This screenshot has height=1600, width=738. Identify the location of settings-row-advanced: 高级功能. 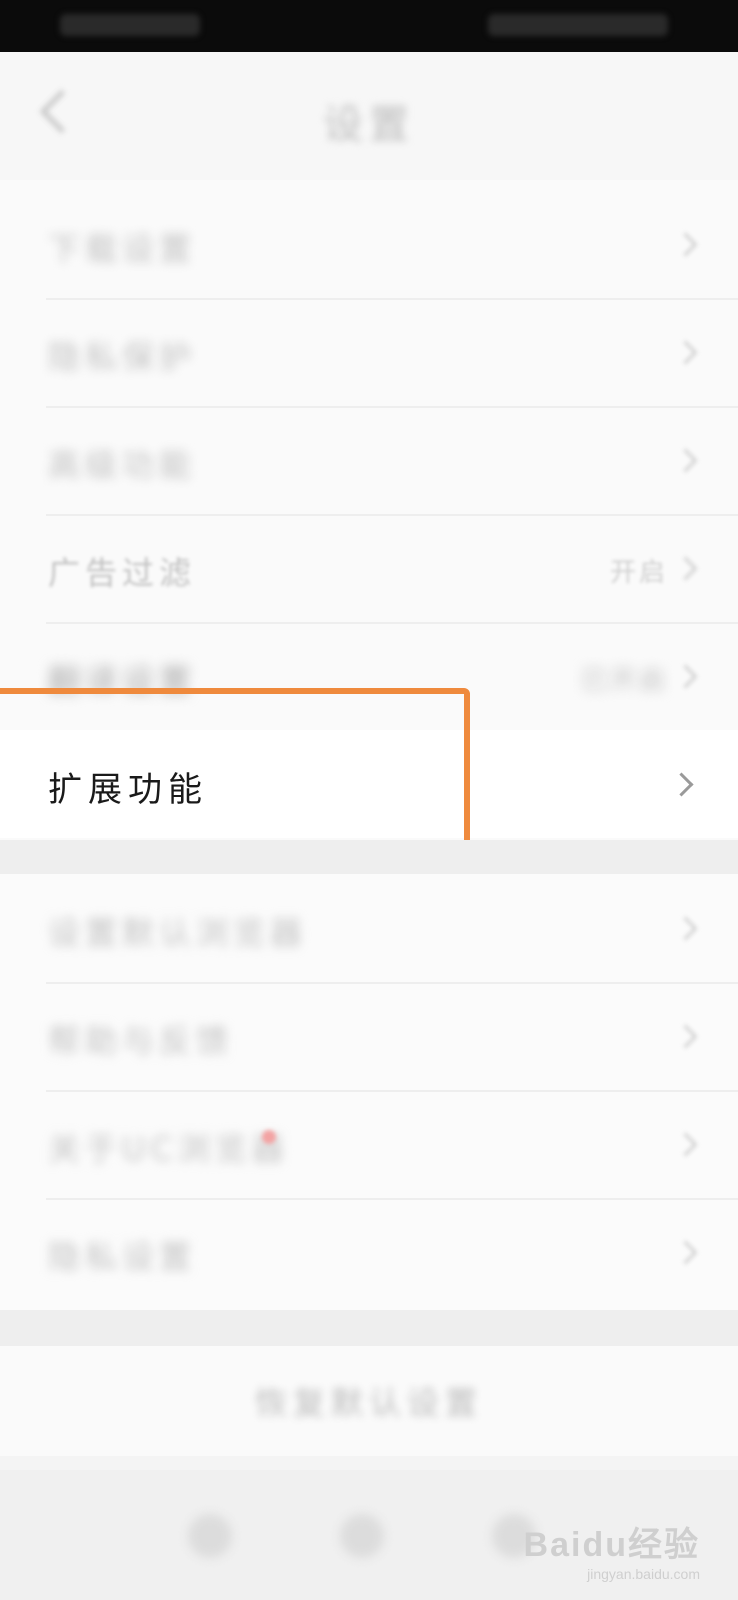
(369, 460).